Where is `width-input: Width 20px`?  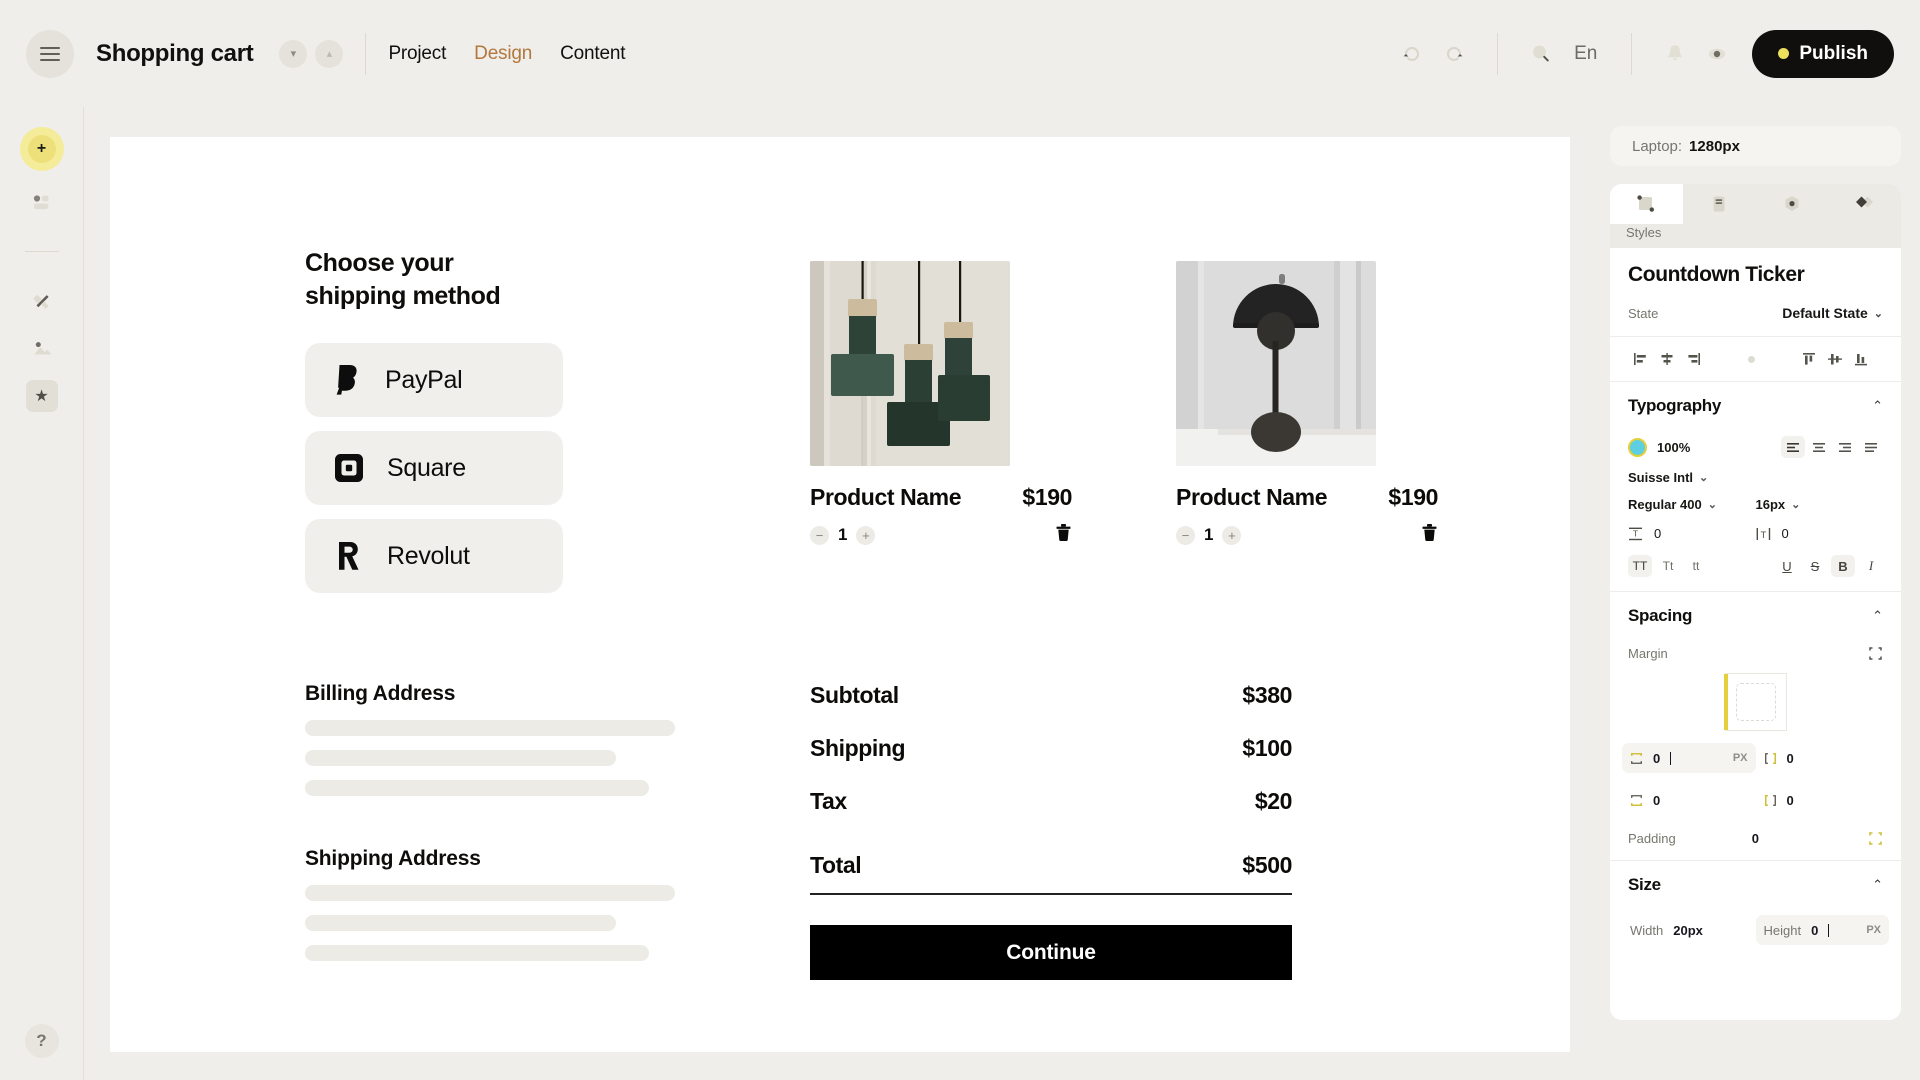
width-input: Width 20px is located at coordinates (1689, 930).